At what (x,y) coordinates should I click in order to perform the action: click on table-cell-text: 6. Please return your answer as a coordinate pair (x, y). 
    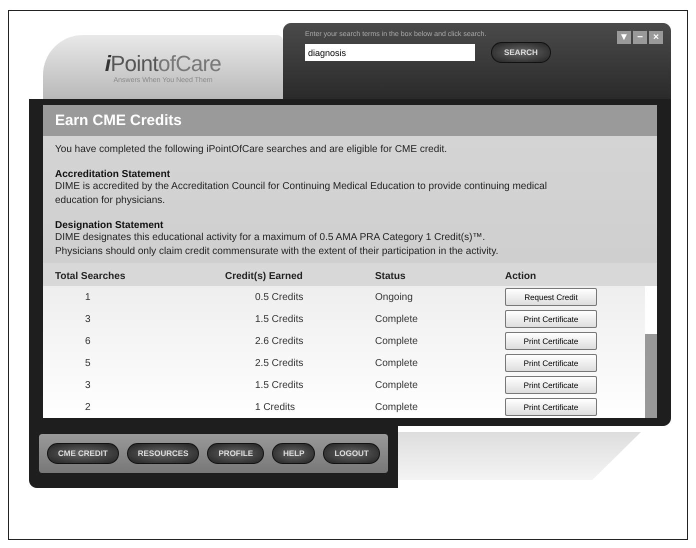
    Looking at the image, I should click on (88, 341).